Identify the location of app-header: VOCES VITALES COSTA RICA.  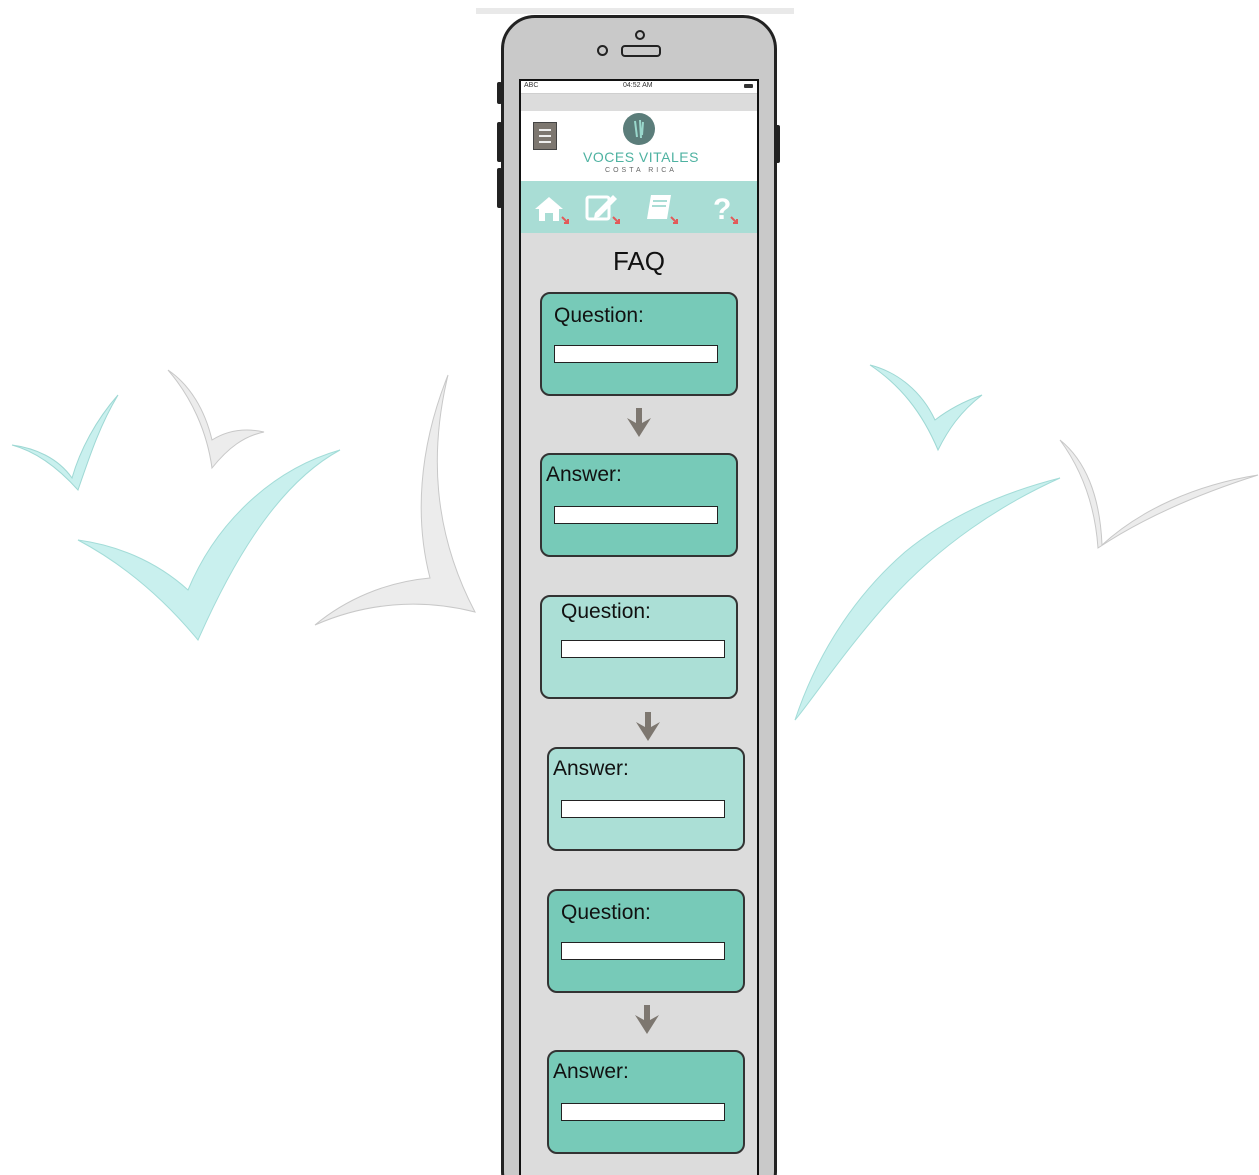
(639, 146).